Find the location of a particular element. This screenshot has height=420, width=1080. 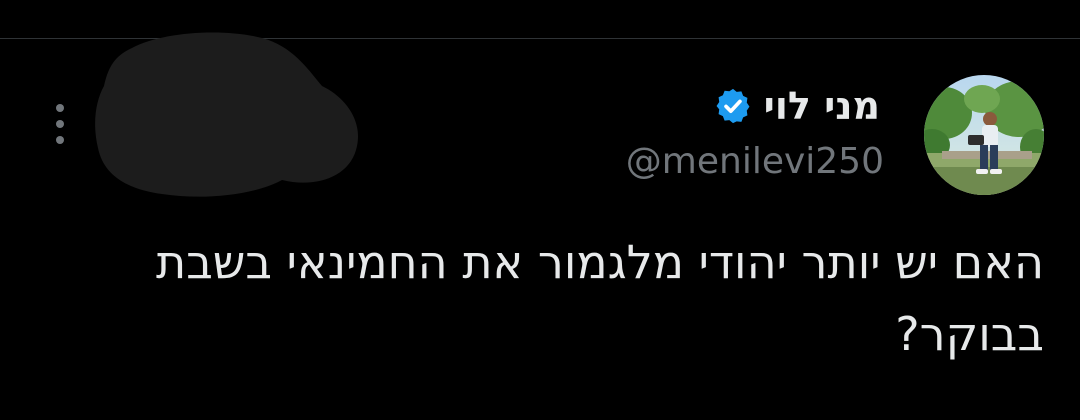

redacted-blob is located at coordinates (226, 114).